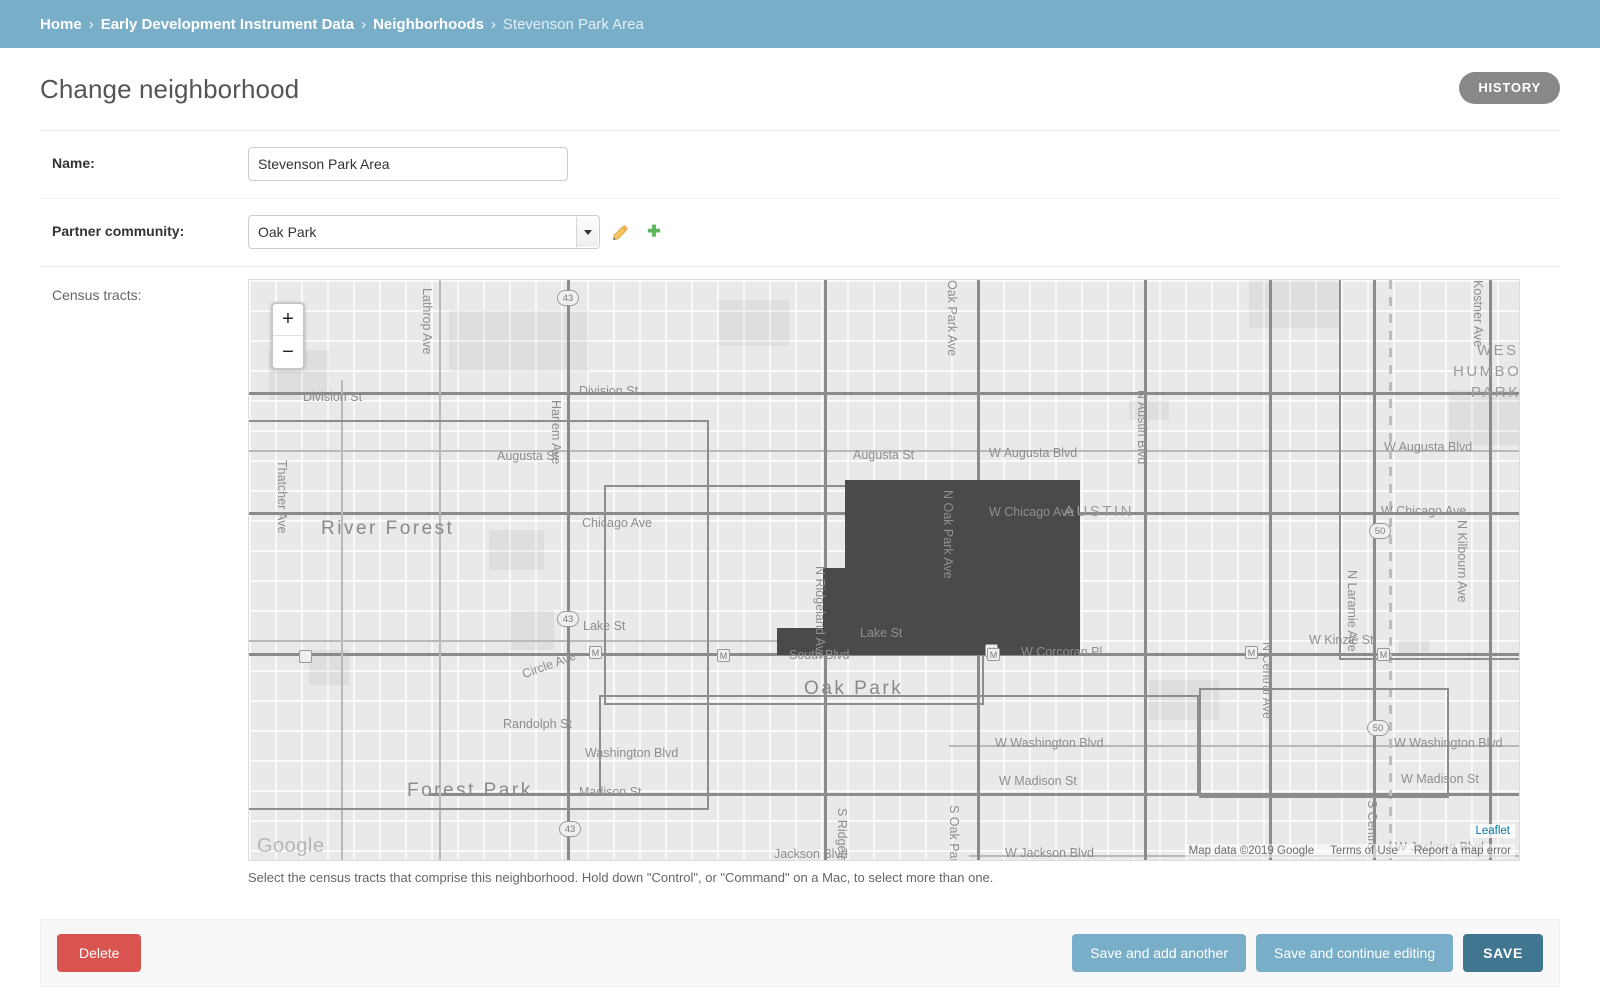  Describe the element at coordinates (388, 528) in the screenshot. I see `map-label-river-forest: River Forest` at that location.